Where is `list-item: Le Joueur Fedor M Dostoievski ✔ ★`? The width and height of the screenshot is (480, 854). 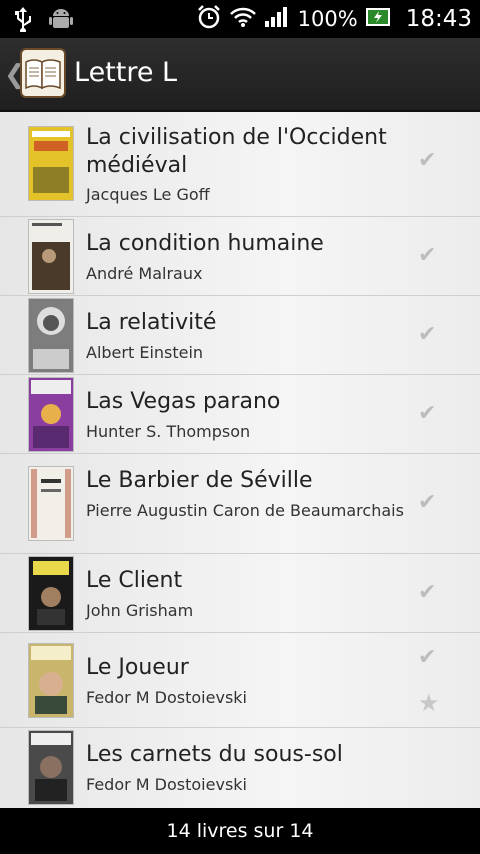 list-item: Le Joueur Fedor M Dostoievski ✔ ★ is located at coordinates (240, 680).